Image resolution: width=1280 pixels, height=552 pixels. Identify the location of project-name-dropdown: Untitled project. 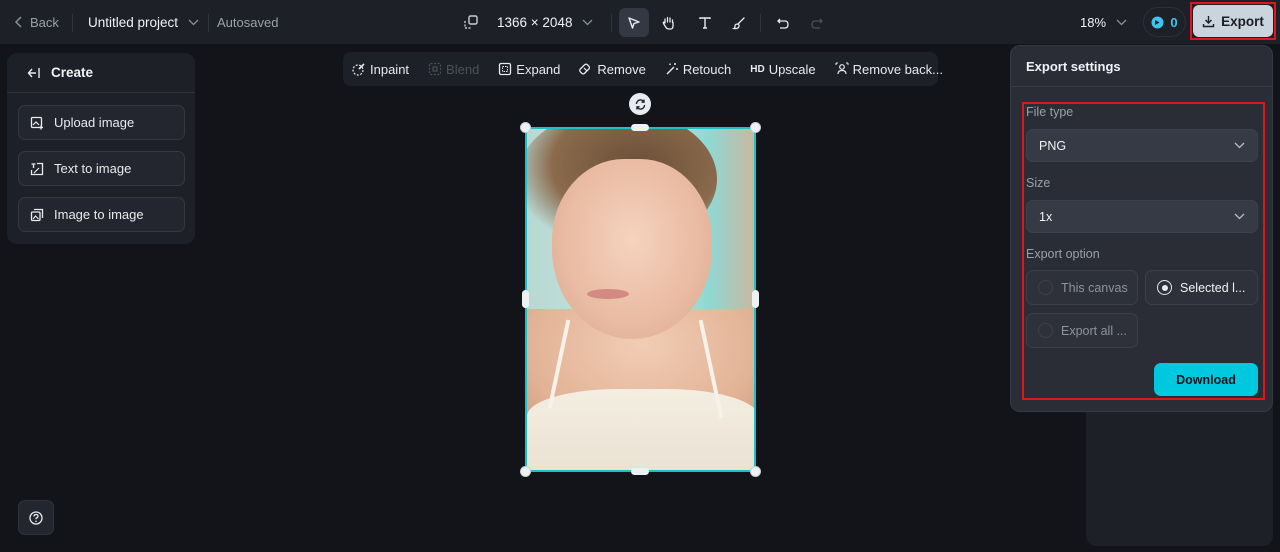
(143, 22).